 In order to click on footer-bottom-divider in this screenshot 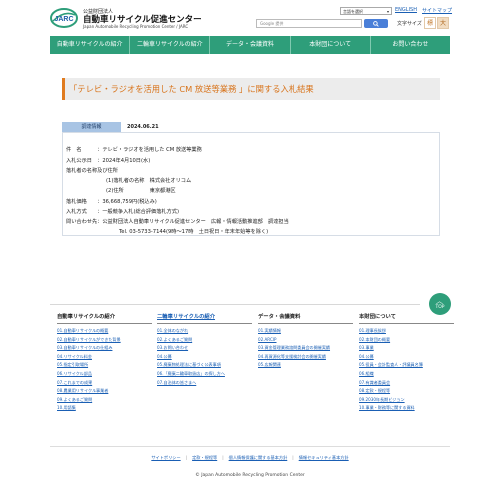, I will do `click(250, 446)`.